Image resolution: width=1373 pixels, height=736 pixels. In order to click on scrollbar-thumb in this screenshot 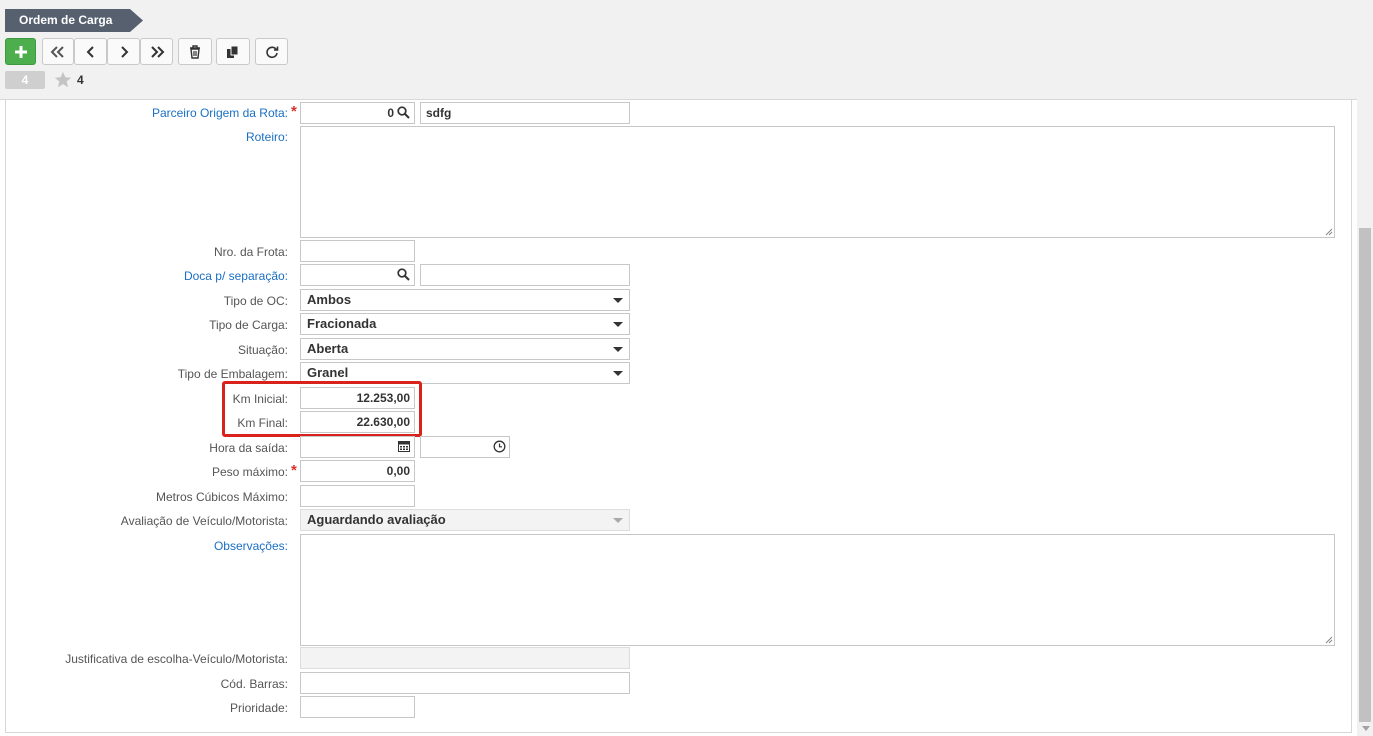, I will do `click(1365, 475)`.